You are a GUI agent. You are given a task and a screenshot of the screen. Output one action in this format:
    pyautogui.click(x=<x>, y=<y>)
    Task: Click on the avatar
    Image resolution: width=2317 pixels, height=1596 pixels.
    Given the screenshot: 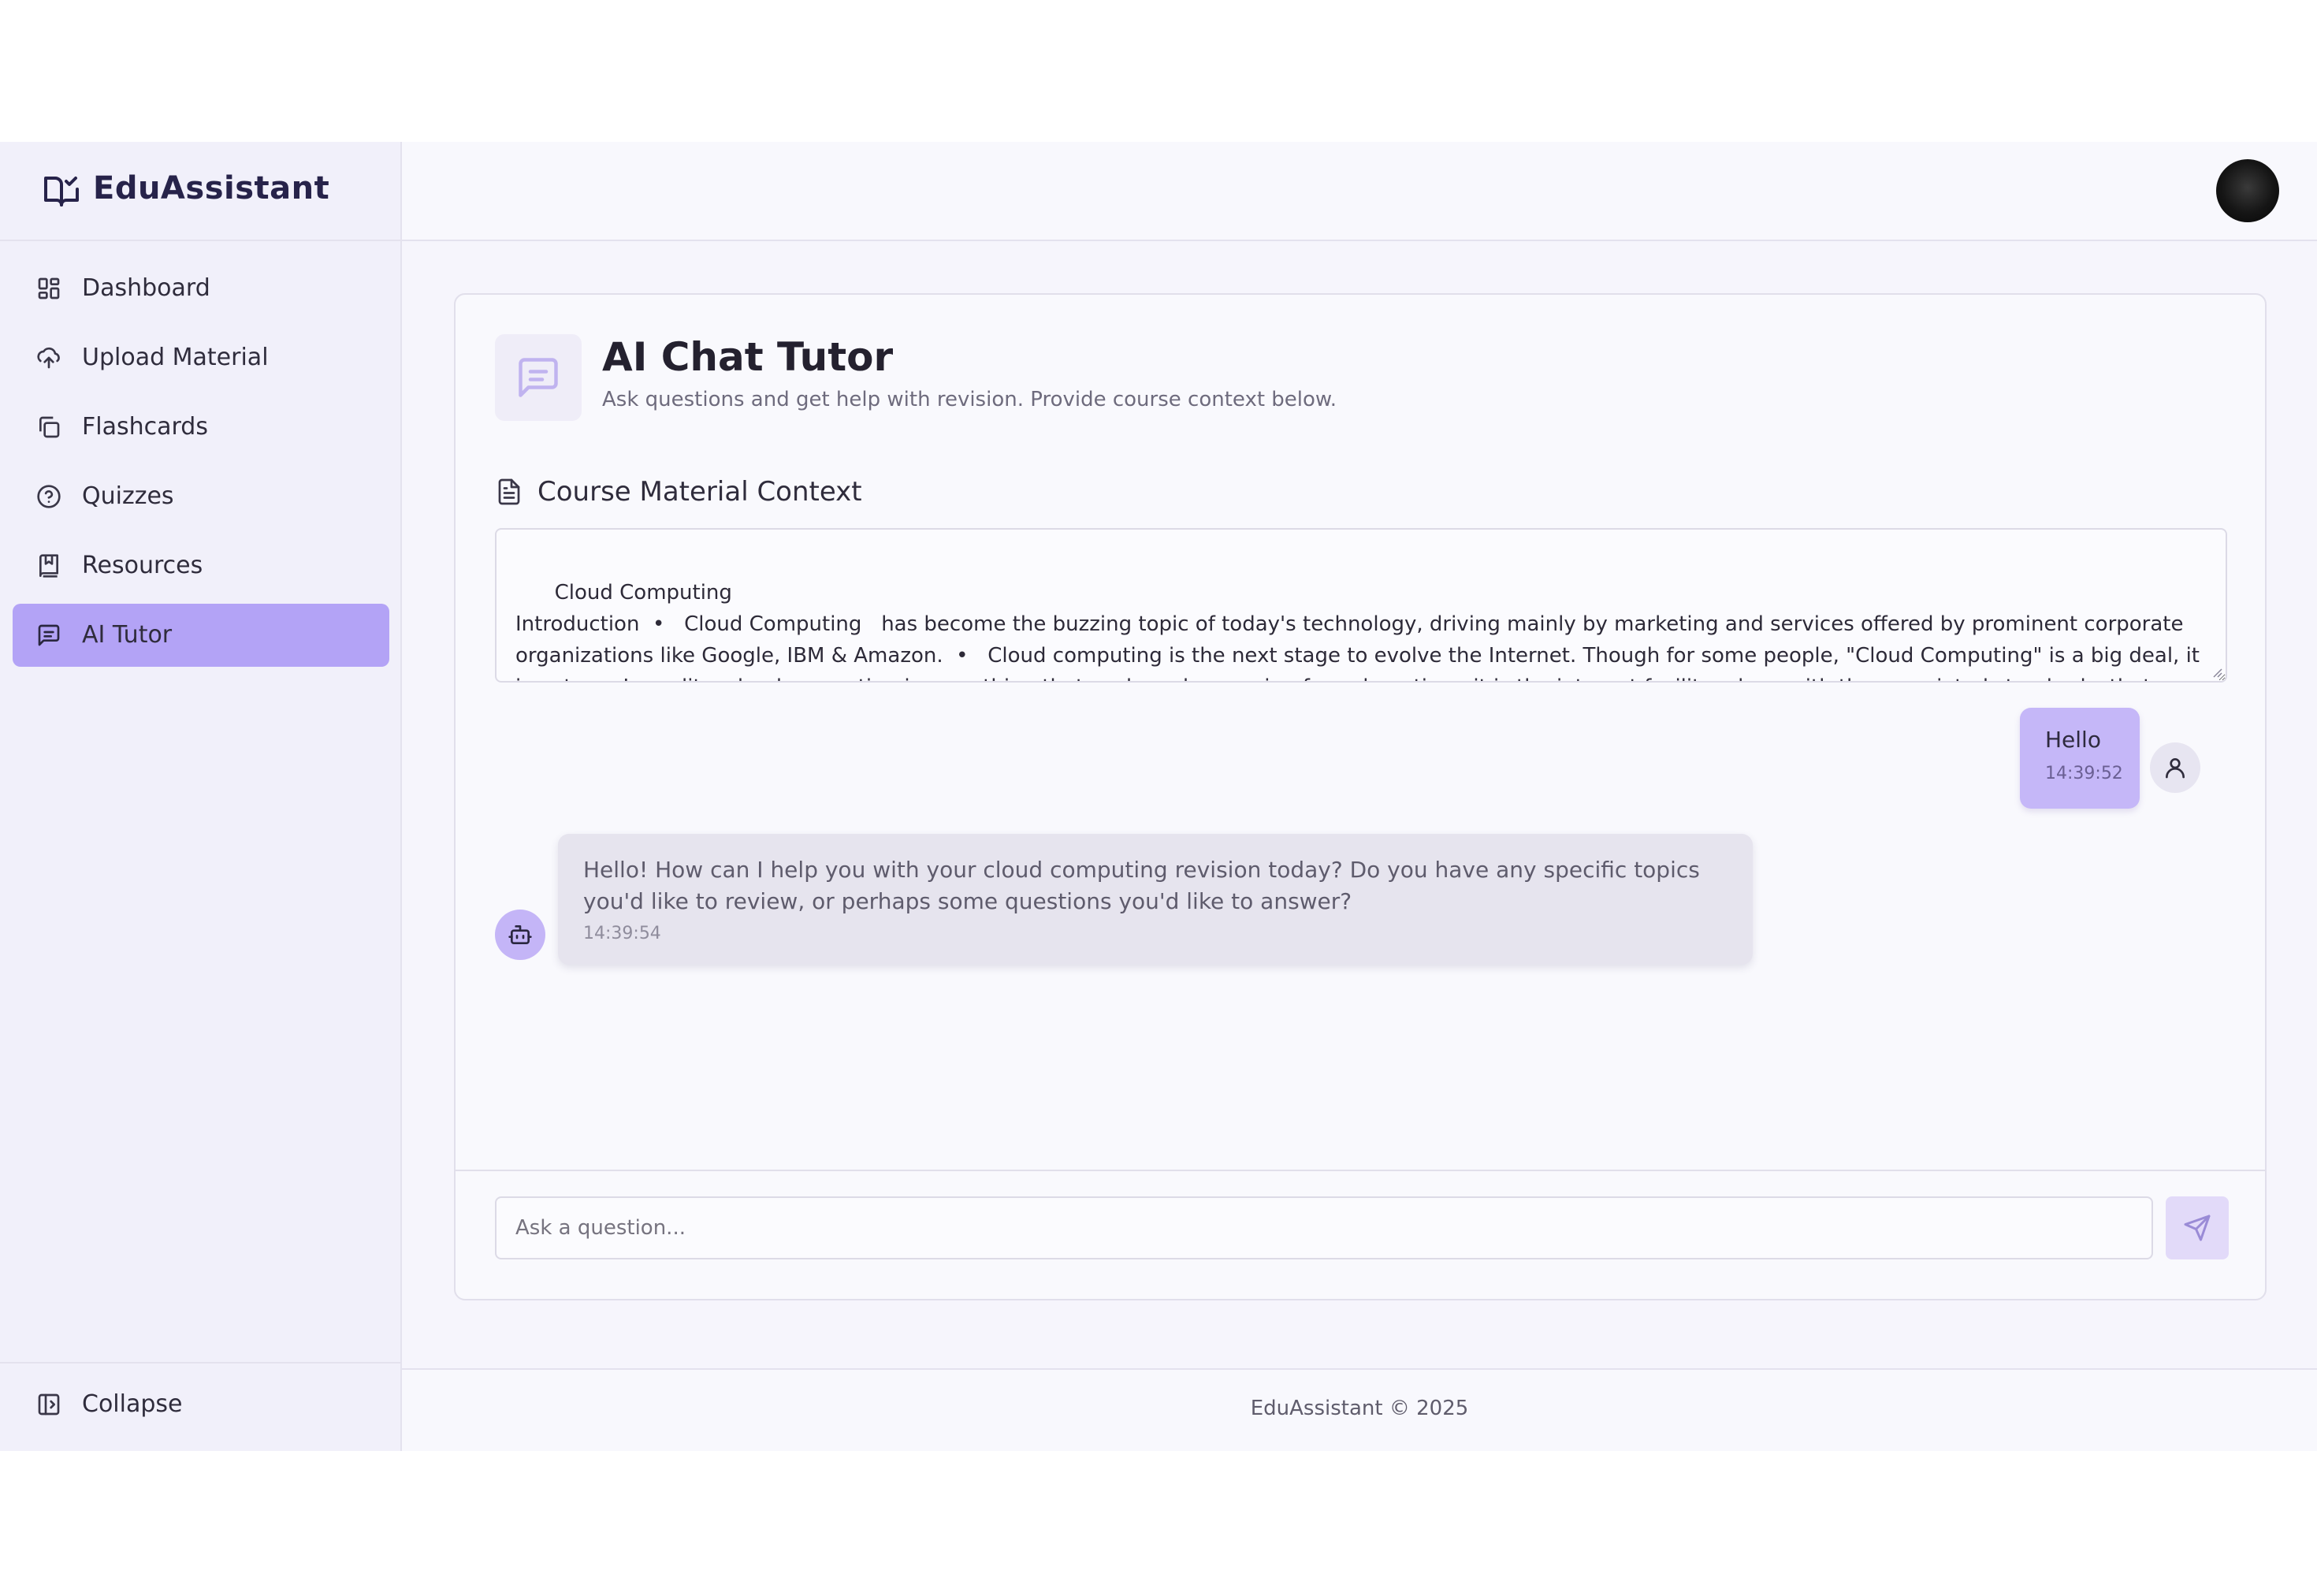 What is the action you would take?
    pyautogui.click(x=2247, y=191)
    